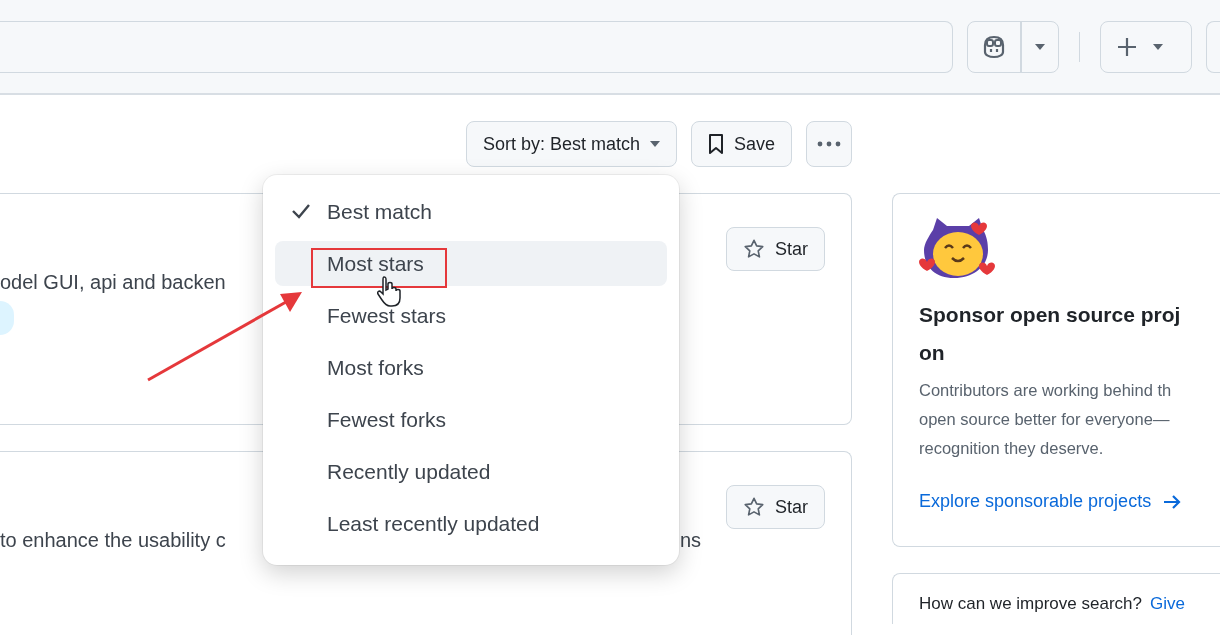 The width and height of the screenshot is (1220, 635). What do you see at coordinates (1046, 419) in the screenshot?
I see `sponsor-description: Contributors are working behind th open source better for everyone— recognition they deserve.` at bounding box center [1046, 419].